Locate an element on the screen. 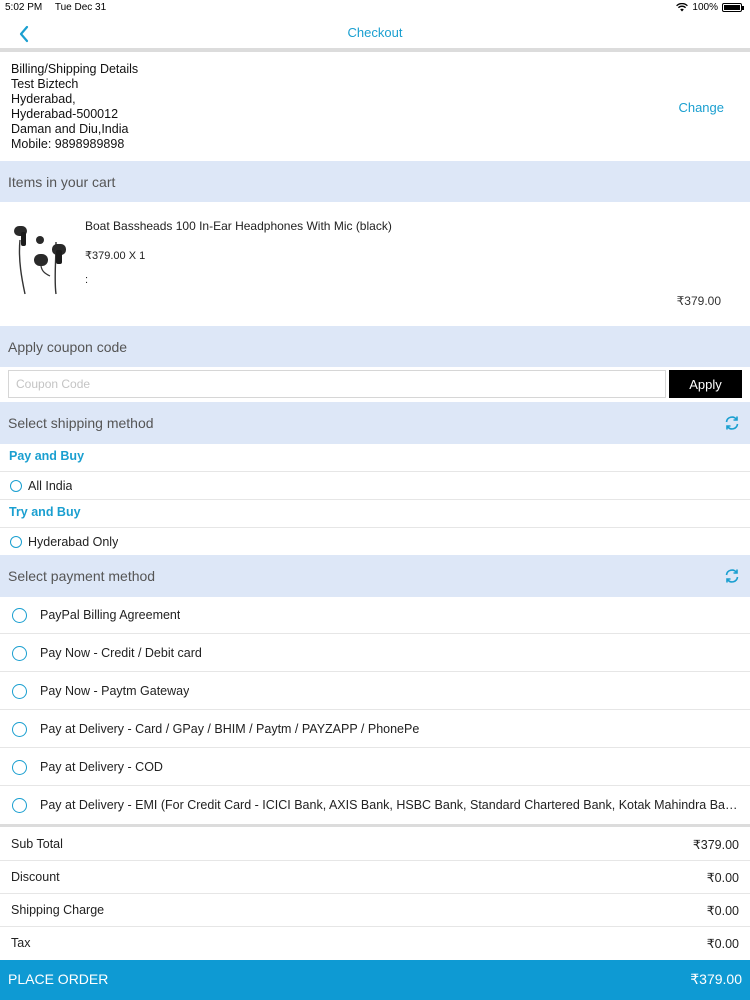 The width and height of the screenshot is (750, 1000). apply-coupon-button: Apply is located at coordinates (705, 384).